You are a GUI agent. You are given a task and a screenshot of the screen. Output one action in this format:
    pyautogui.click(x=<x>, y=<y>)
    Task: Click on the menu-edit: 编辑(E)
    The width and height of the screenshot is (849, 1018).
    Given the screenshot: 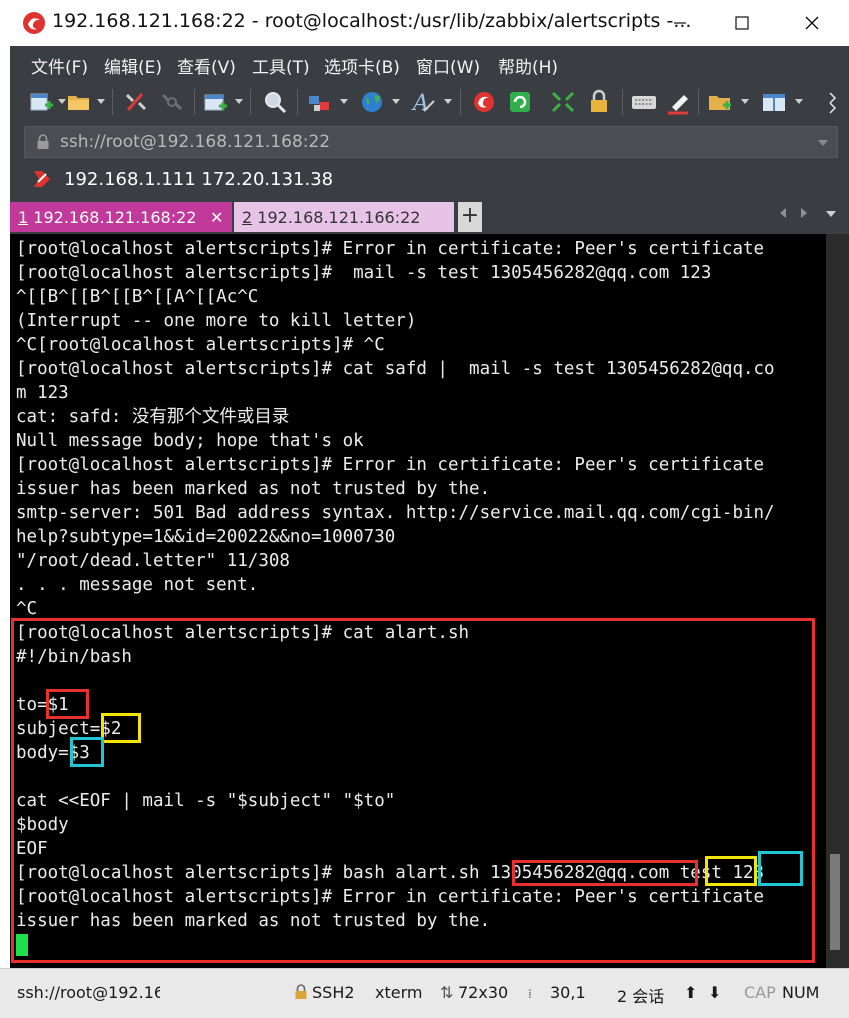 What is the action you would take?
    pyautogui.click(x=133, y=65)
    